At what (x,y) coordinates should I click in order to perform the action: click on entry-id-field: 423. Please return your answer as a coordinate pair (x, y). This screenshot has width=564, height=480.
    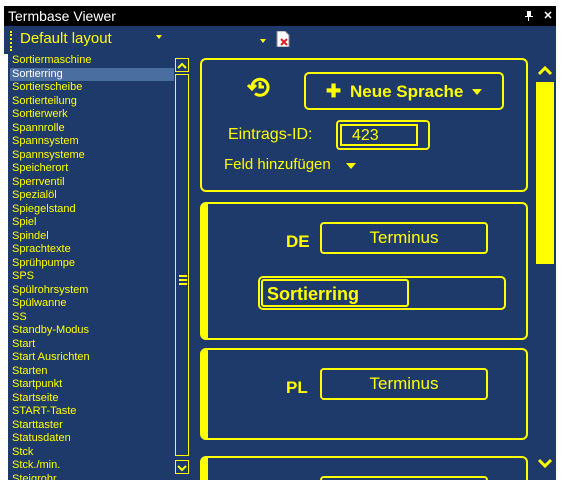
    Looking at the image, I should click on (383, 135).